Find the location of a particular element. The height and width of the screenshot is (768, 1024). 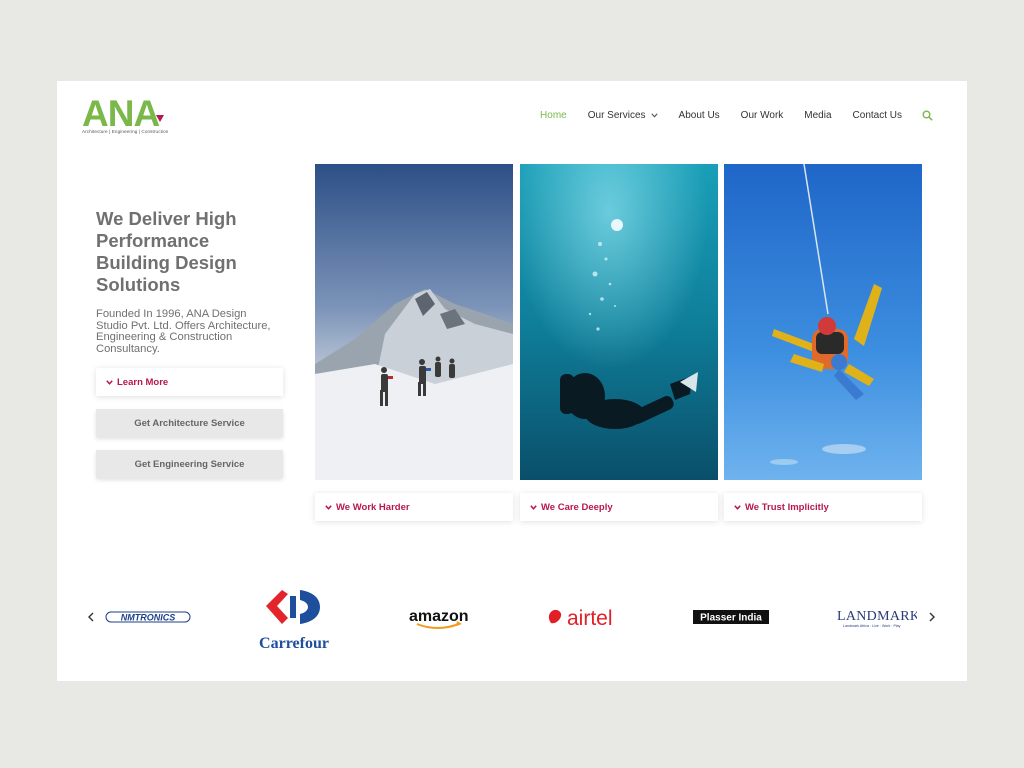

get-engineering-service-button: Get Engineering Service is located at coordinates (189, 464).